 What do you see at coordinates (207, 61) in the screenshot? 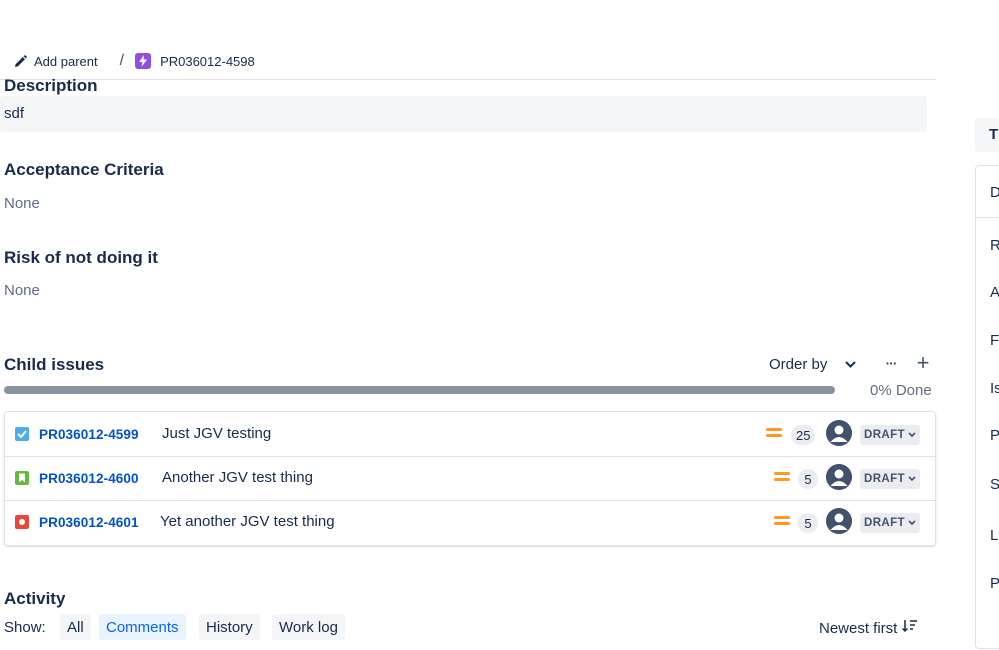
I see `breadcrumb-issue-key: PR036012-4598` at bounding box center [207, 61].